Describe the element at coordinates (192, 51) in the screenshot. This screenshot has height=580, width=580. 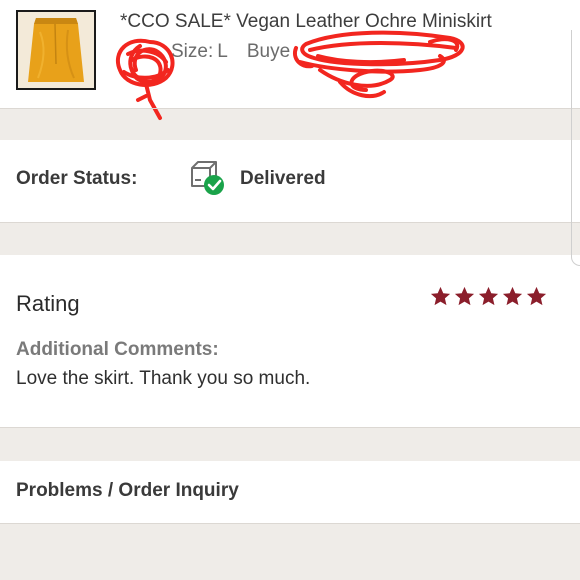
I see `size-label: Size:` at that location.